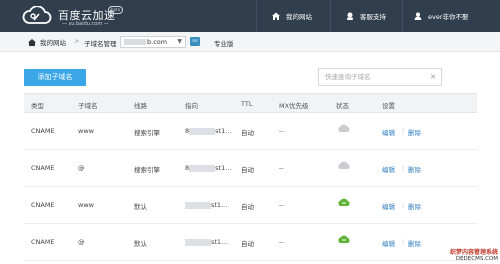 The image size is (500, 264). Describe the element at coordinates (448, 17) in the screenshot. I see `user-name: ever非你不娶` at that location.